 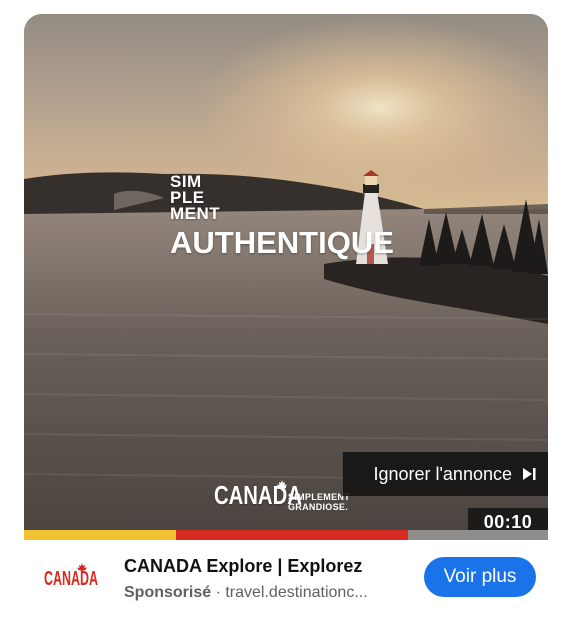 I want to click on brand-tagline-line-2: GRANDIOSE., so click(x=318, y=507).